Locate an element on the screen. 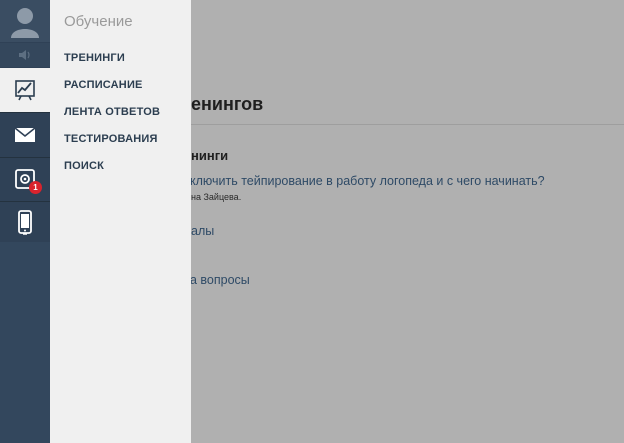 The width and height of the screenshot is (624, 443). page-heading: енингов is located at coordinates (227, 104).